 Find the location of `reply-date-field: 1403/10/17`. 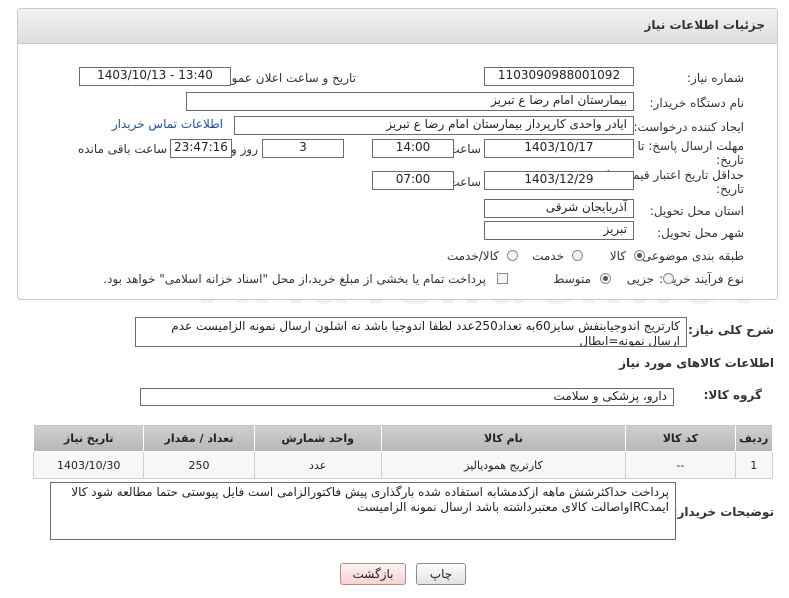

reply-date-field: 1403/10/17 is located at coordinates (559, 148).